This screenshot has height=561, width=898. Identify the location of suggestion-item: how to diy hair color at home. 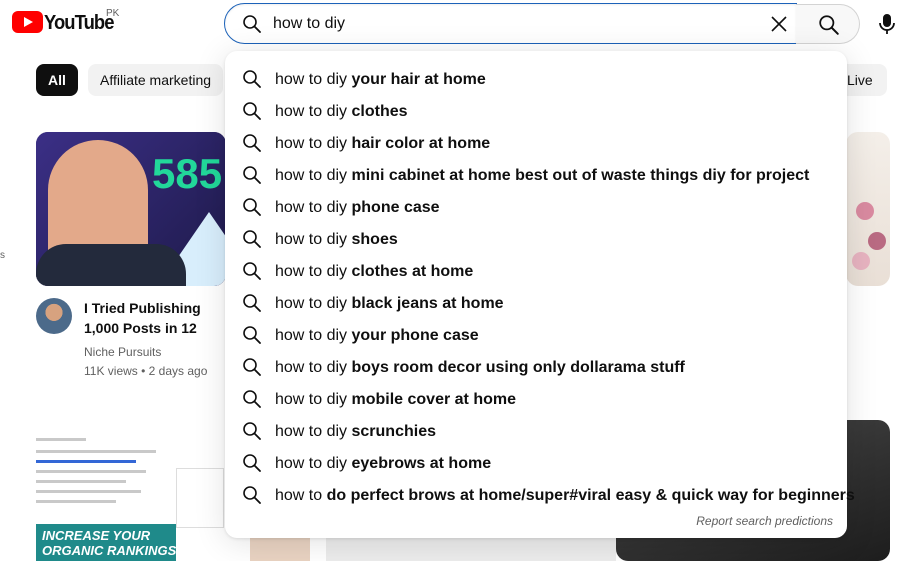
(536, 143).